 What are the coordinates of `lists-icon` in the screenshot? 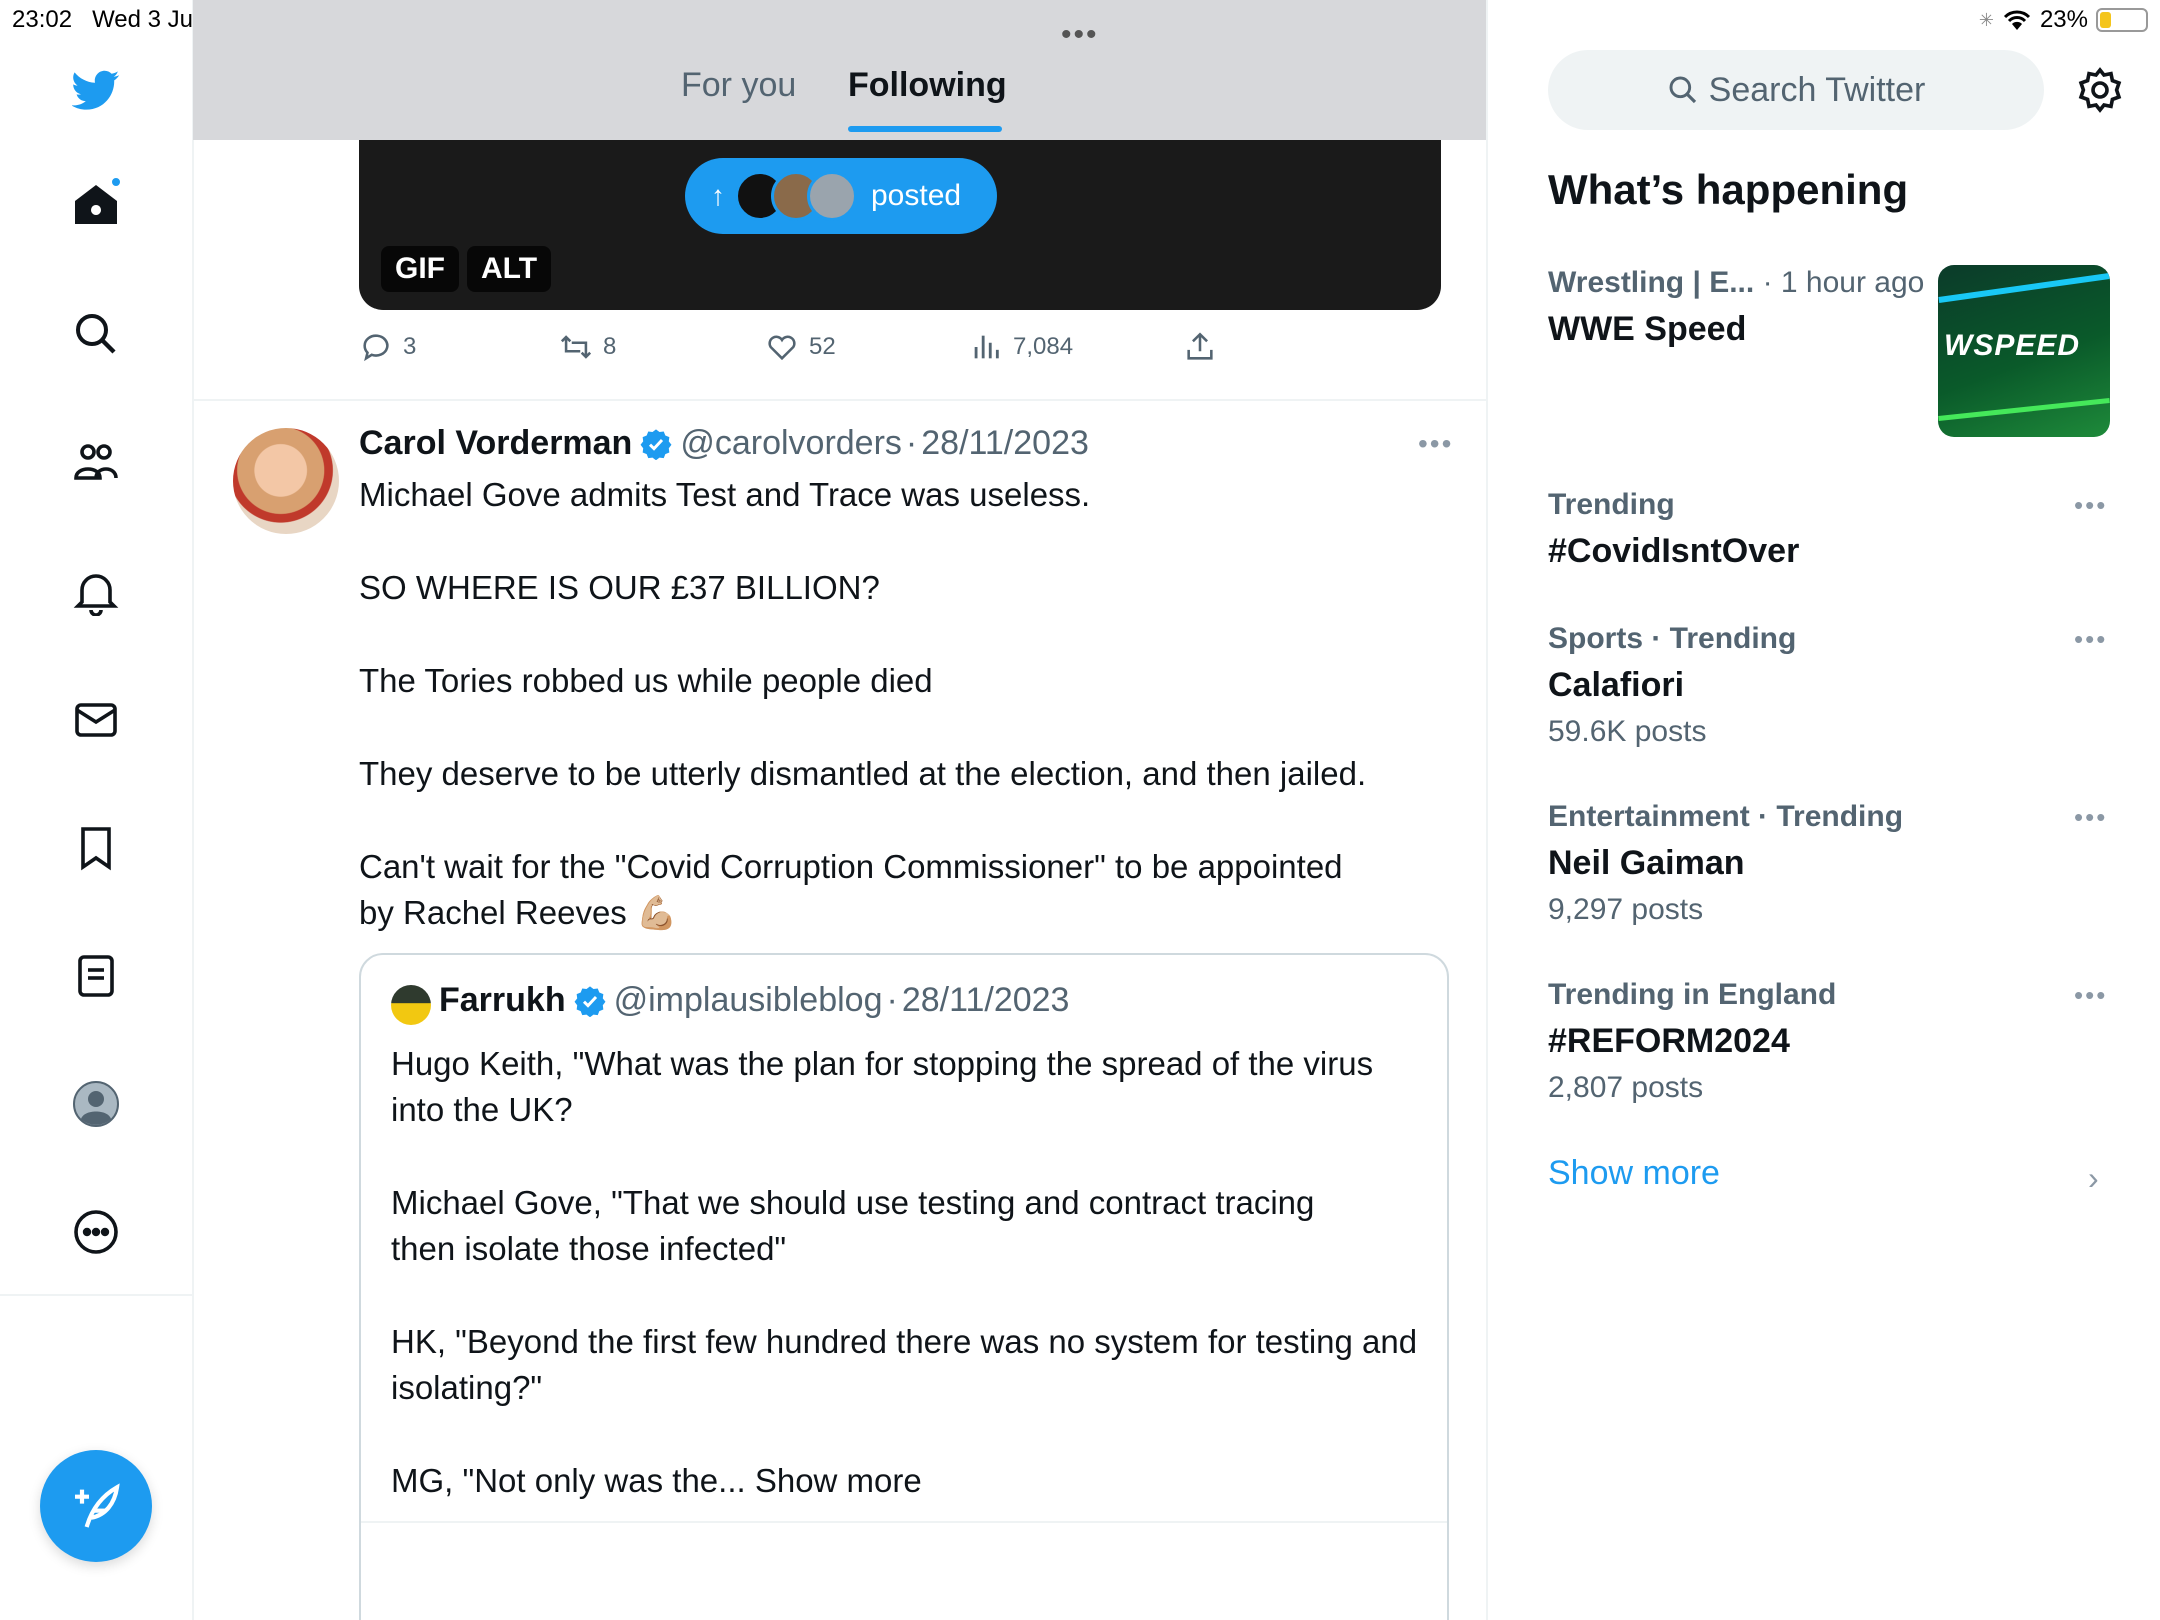 It's located at (96, 976).